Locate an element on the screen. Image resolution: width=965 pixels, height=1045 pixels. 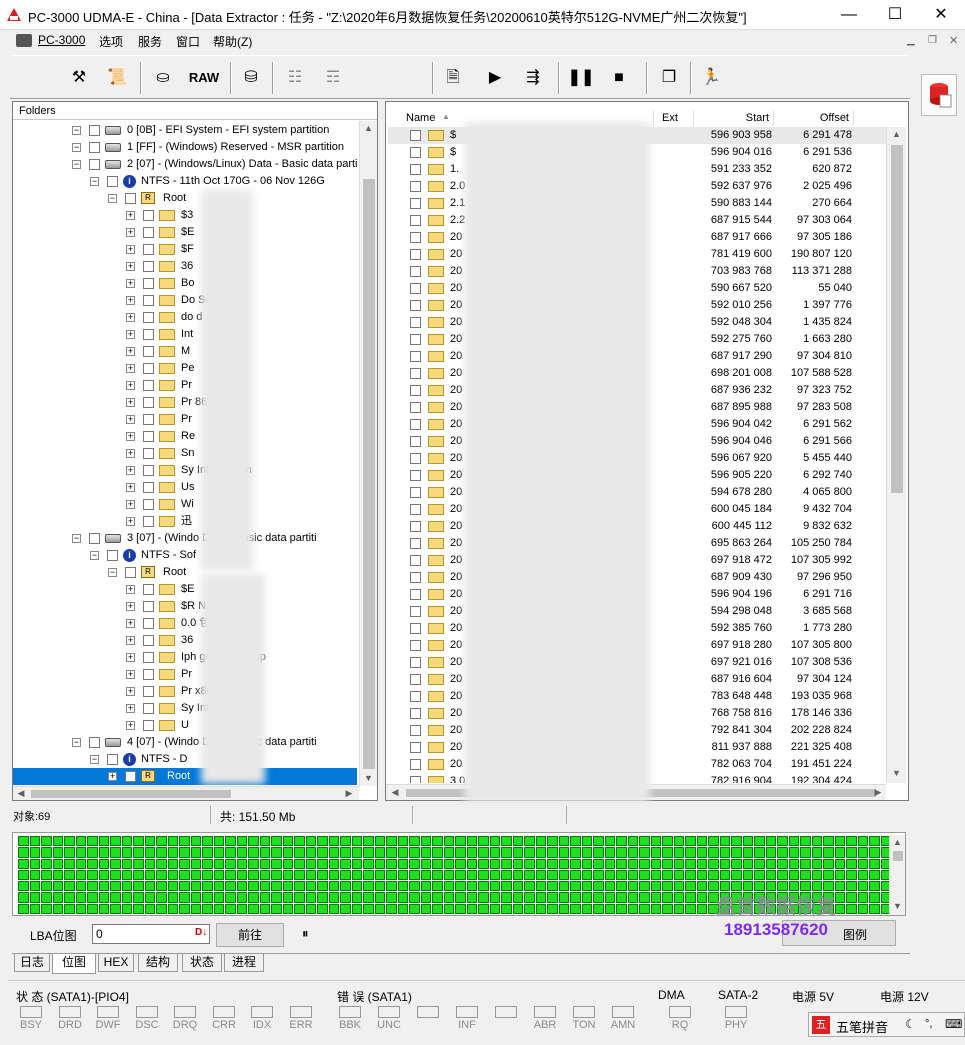
tree-node: + Sn is located at coordinates (185, 453).